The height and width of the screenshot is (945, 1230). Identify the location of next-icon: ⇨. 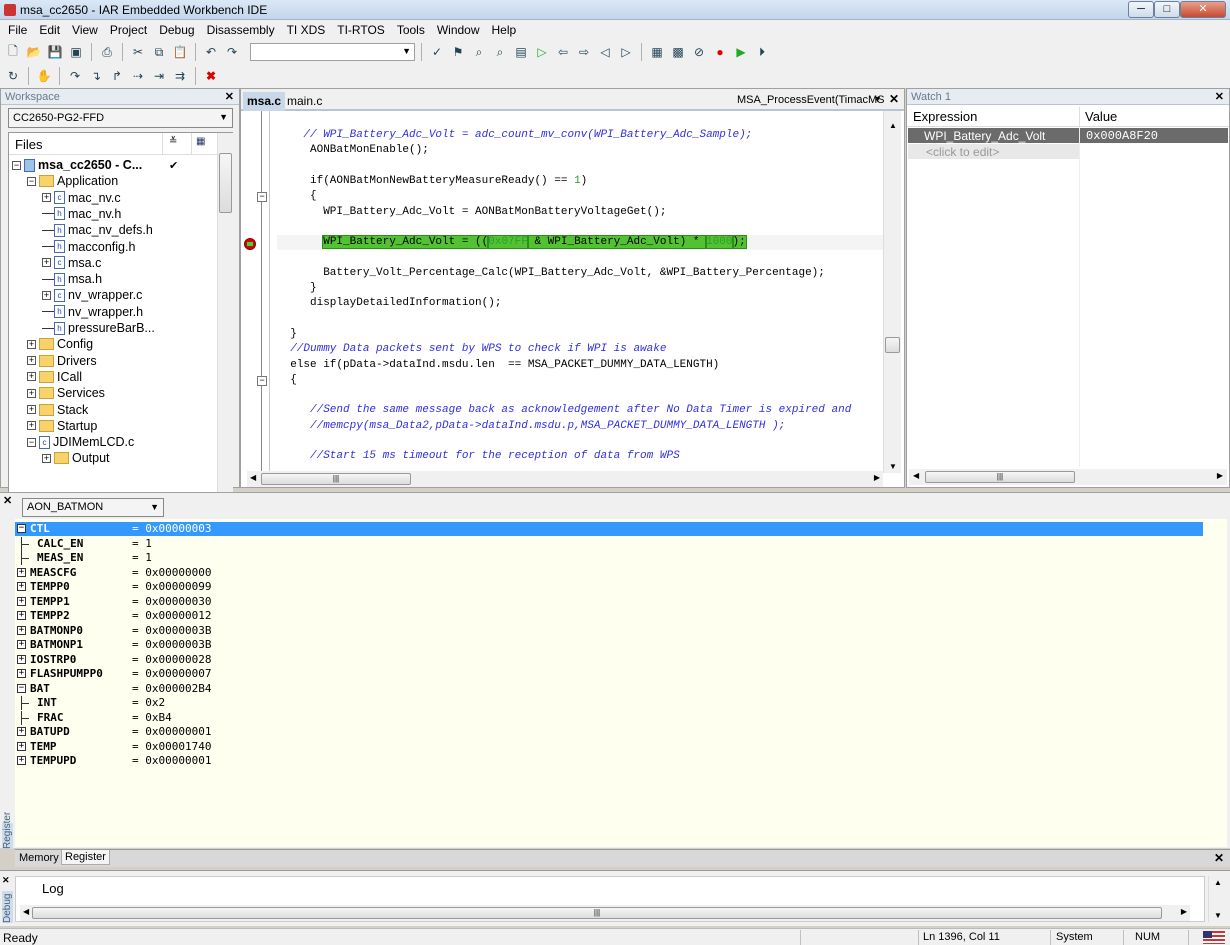
(584, 52).